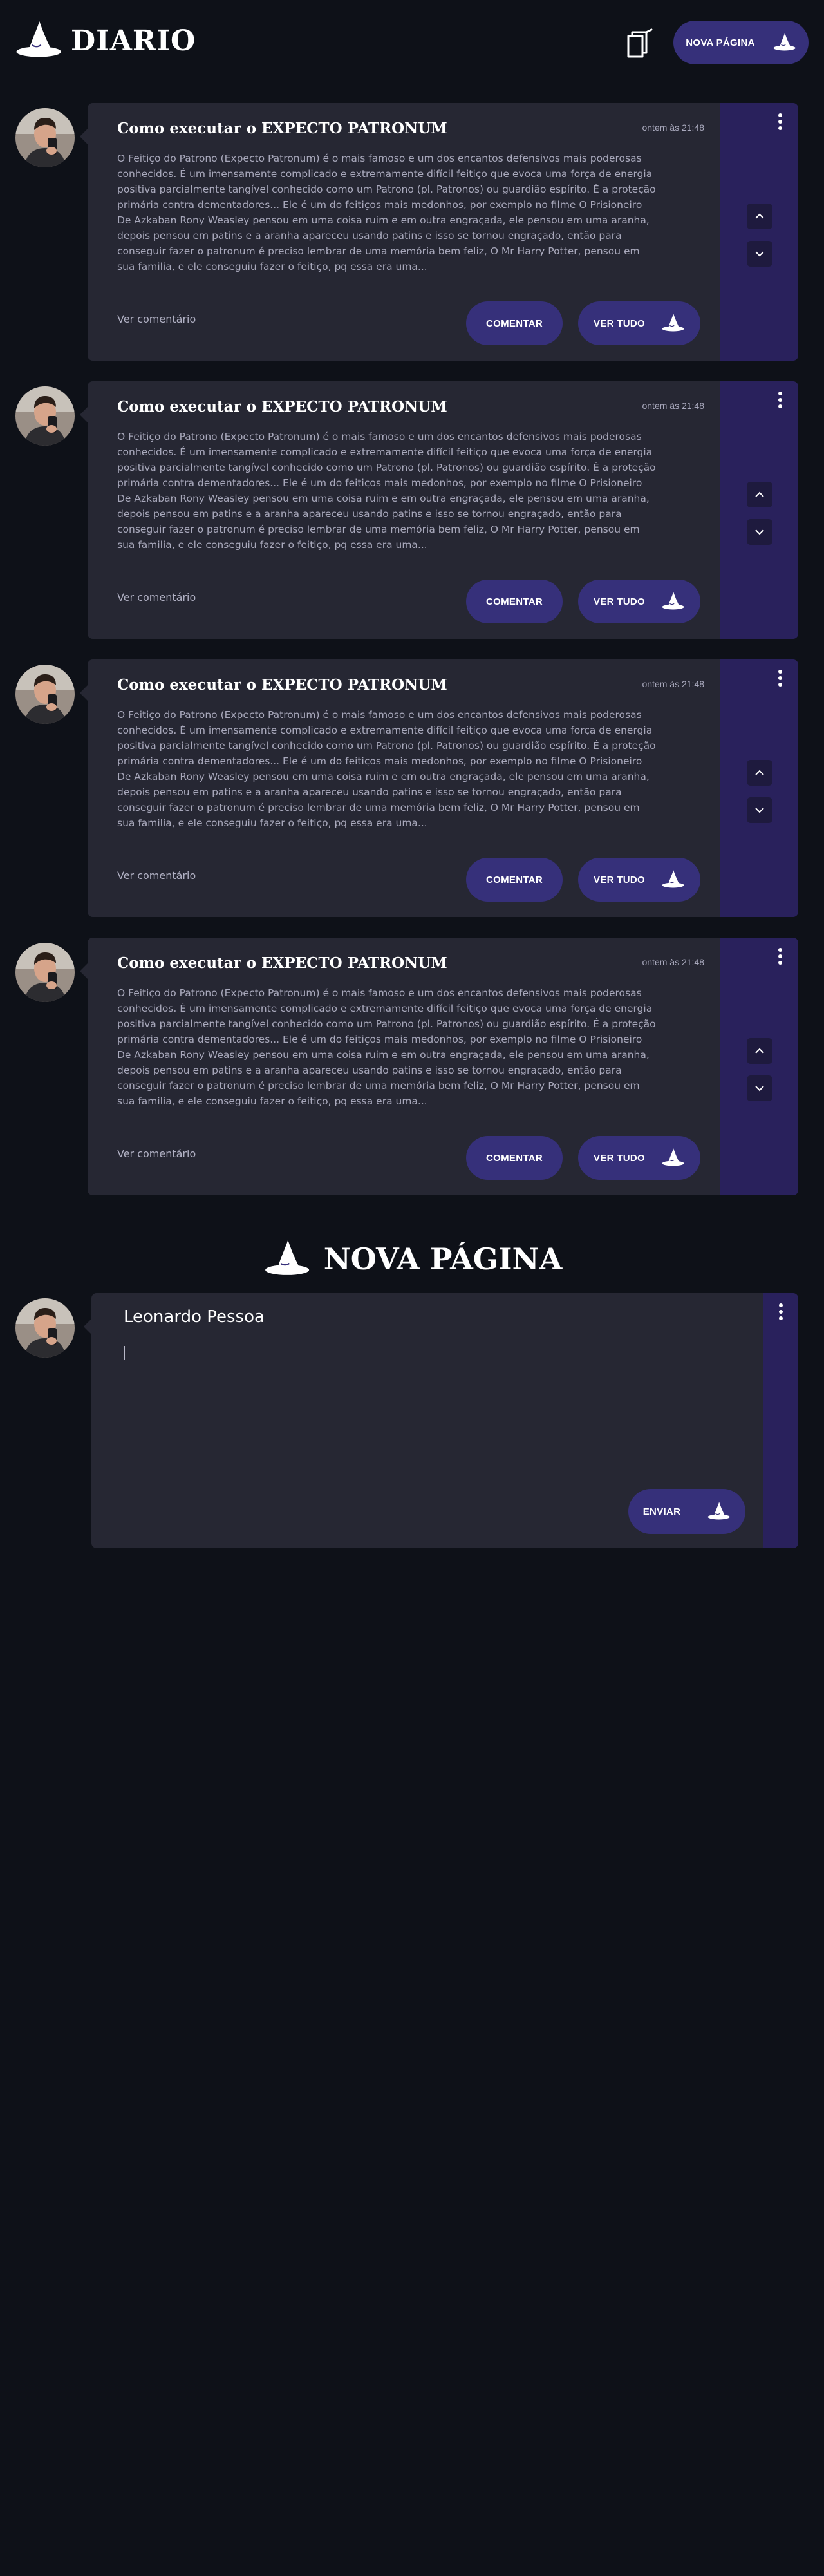 The height and width of the screenshot is (2576, 824). What do you see at coordinates (412, 42) in the screenshot?
I see `app-header: DIARIO NOVA PÁGINA` at bounding box center [412, 42].